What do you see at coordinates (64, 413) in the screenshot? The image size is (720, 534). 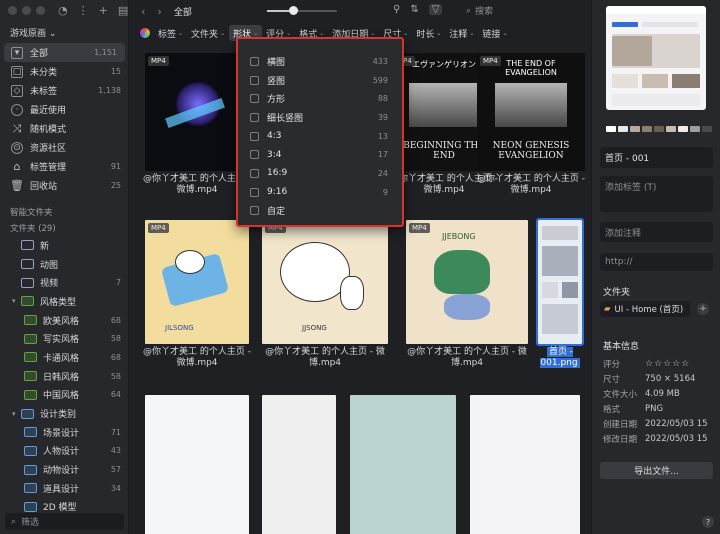 I see `folder-item: ▾ 设计类别` at bounding box center [64, 413].